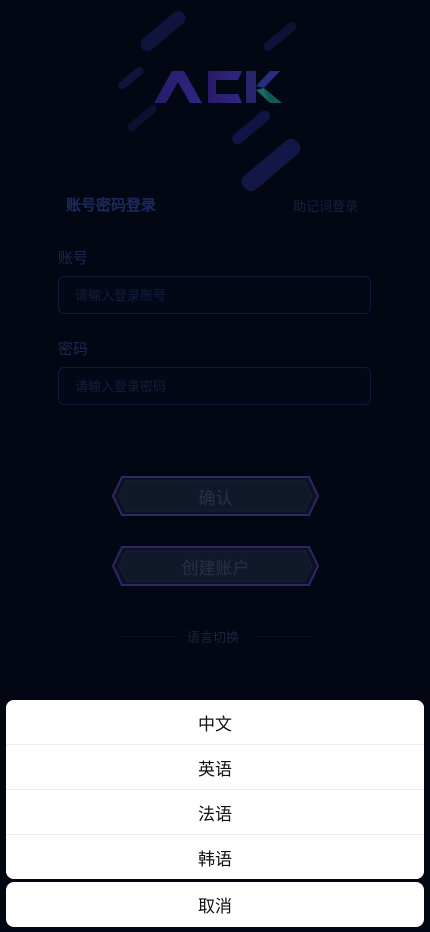  I want to click on language-option-korean: 韩语, so click(215, 856).